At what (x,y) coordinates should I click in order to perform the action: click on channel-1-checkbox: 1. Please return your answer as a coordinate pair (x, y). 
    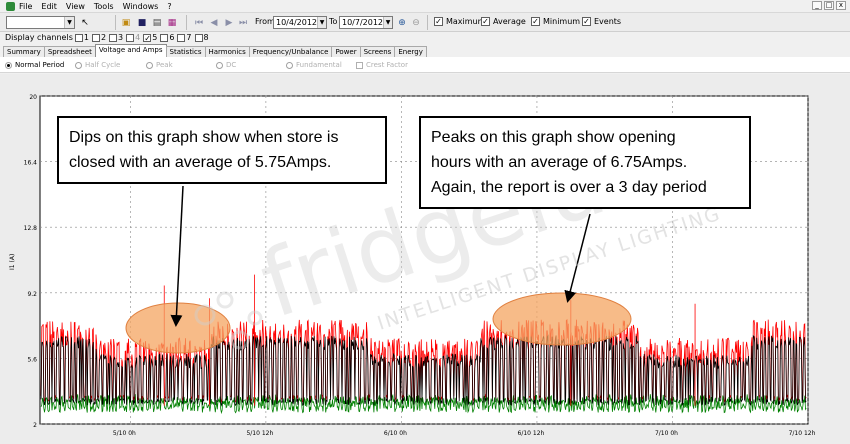
    Looking at the image, I should click on (81, 37).